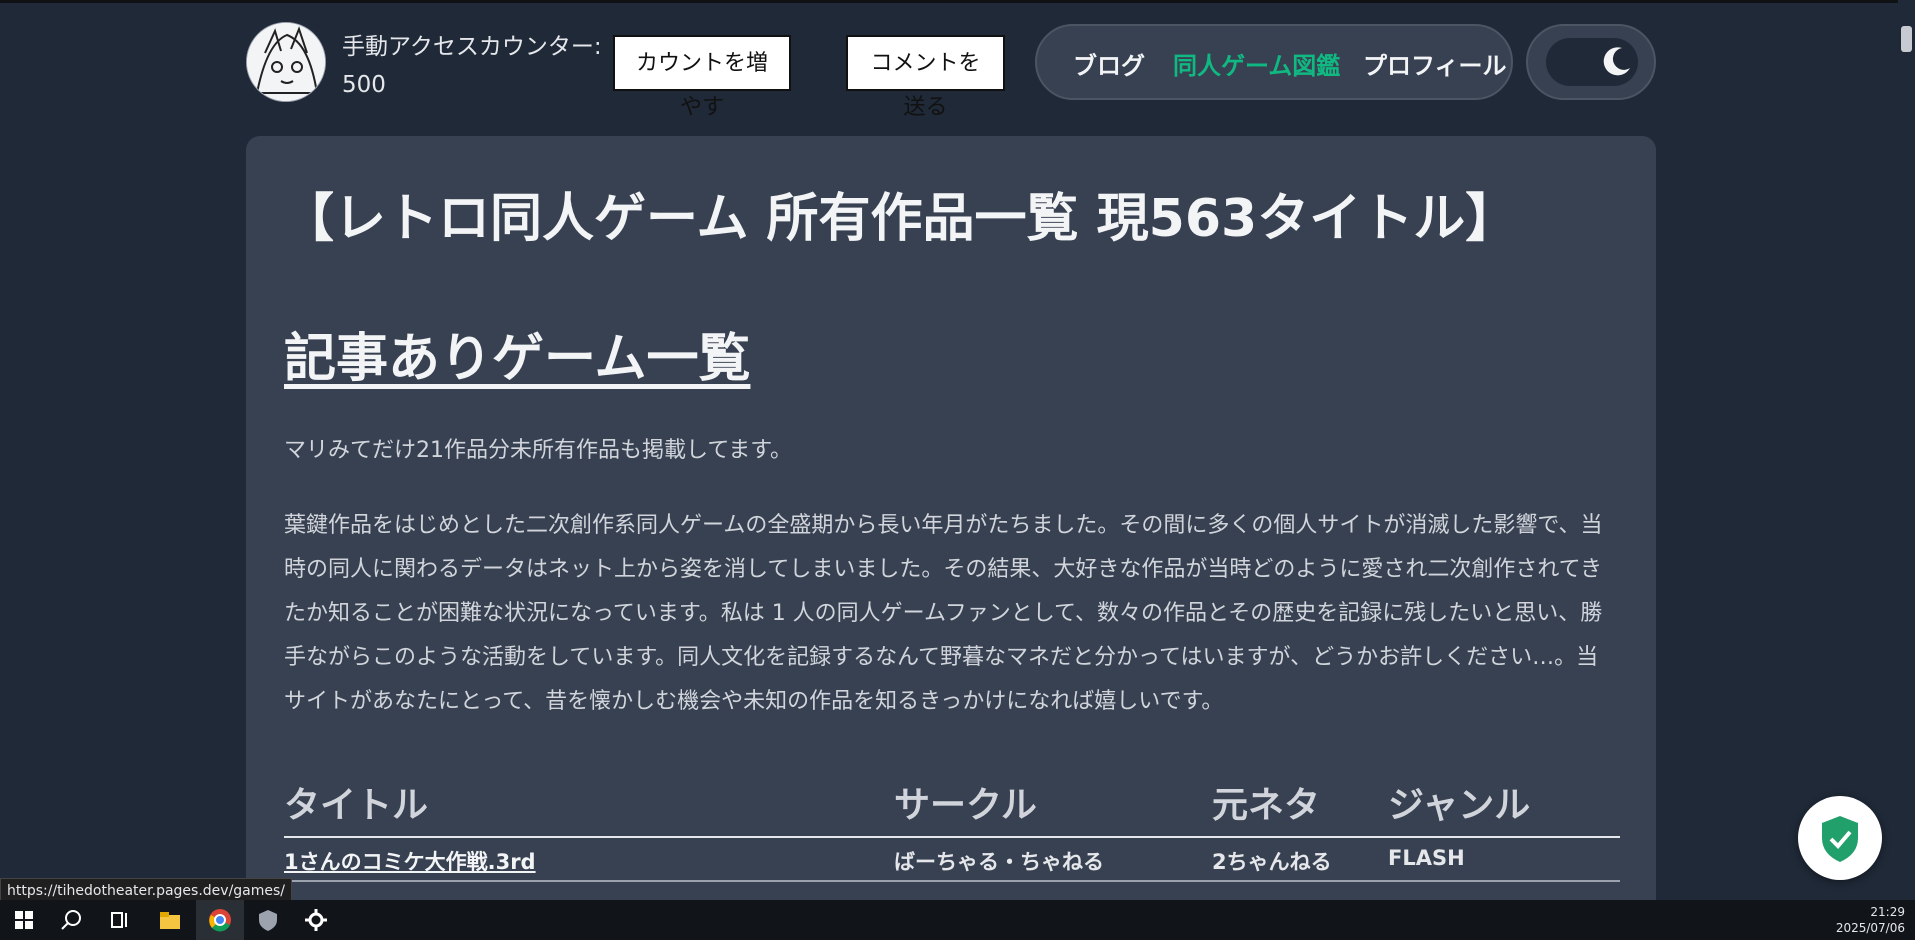 This screenshot has width=1915, height=940. I want to click on system-clock: 21:29 2025/07/06, so click(1870, 920).